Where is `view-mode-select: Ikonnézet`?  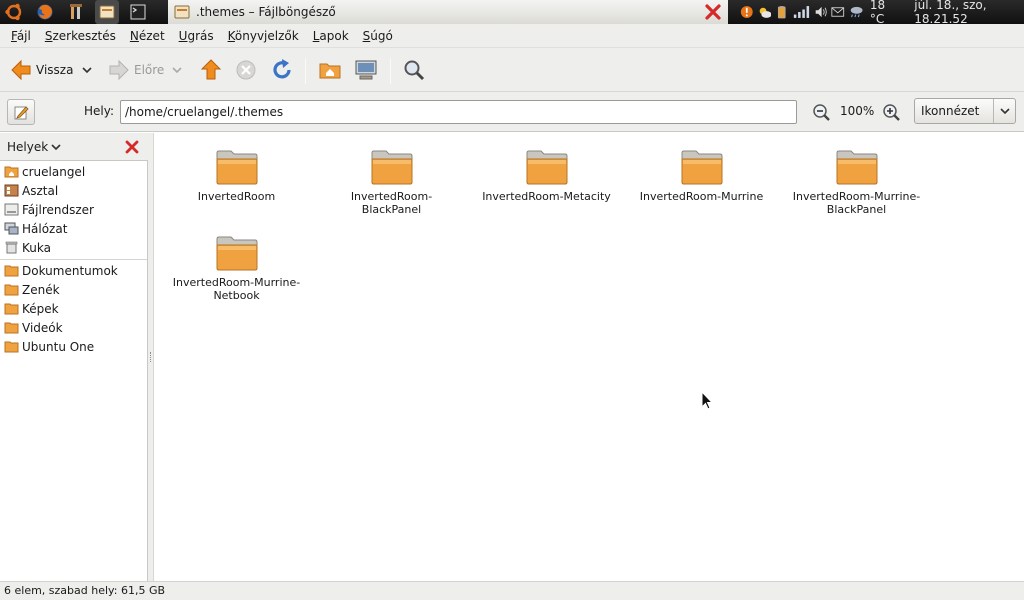 view-mode-select: Ikonnézet is located at coordinates (965, 111).